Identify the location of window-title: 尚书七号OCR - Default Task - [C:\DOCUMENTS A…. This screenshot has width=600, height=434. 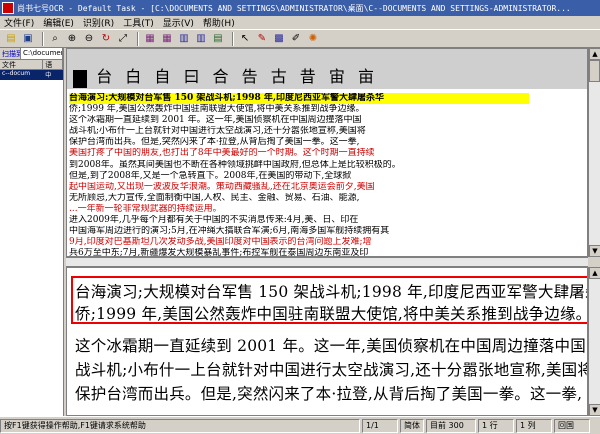
(294, 8).